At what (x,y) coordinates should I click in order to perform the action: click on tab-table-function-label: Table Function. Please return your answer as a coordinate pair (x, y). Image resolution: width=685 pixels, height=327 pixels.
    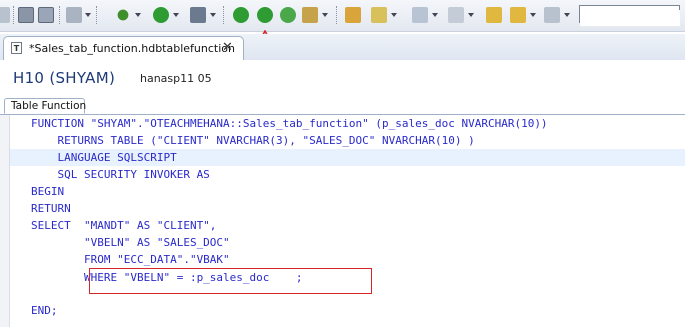
    Looking at the image, I should click on (49, 106).